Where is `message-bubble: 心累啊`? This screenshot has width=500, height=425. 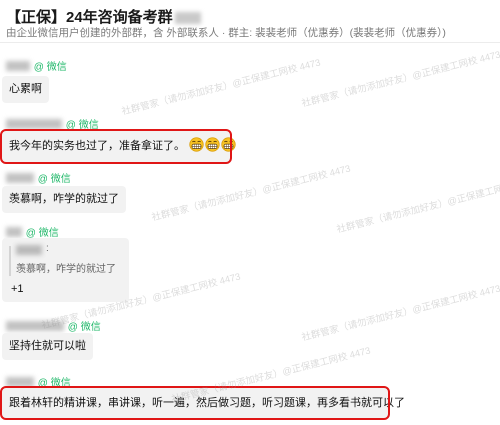 message-bubble: 心累啊 is located at coordinates (25, 89).